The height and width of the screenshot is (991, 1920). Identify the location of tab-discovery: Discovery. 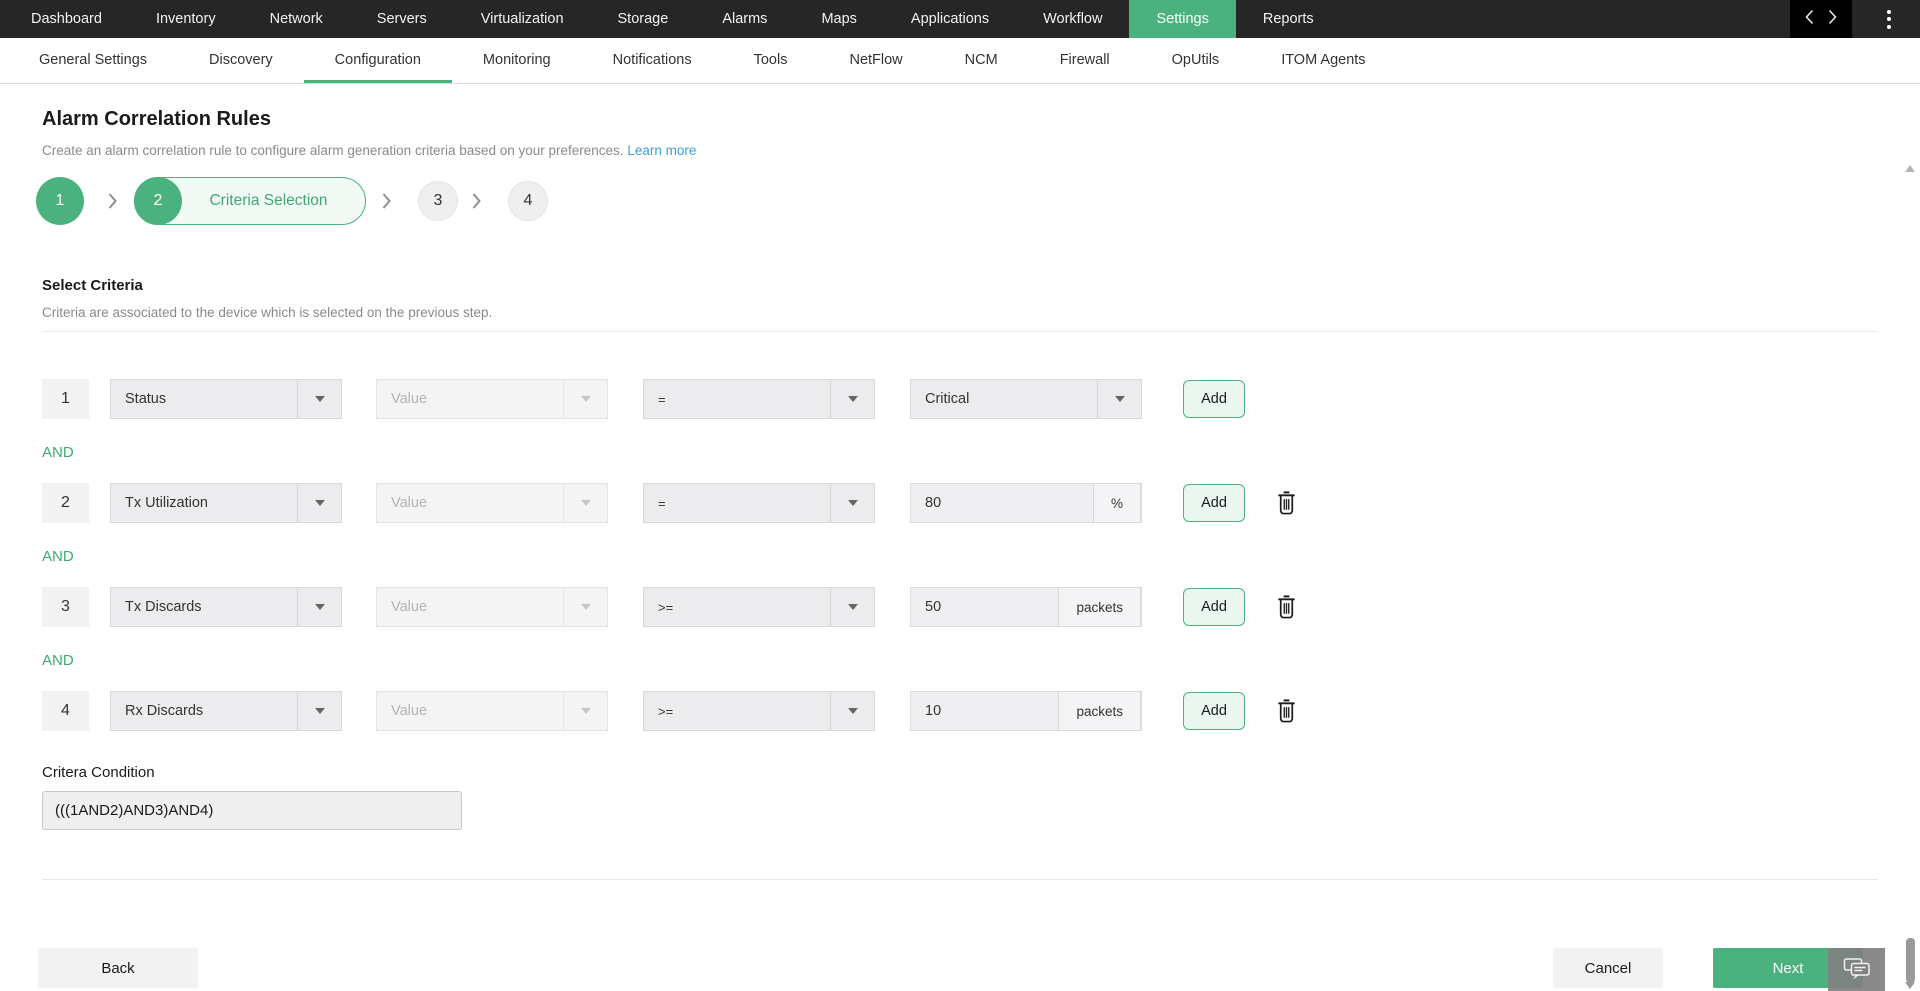
(241, 60).